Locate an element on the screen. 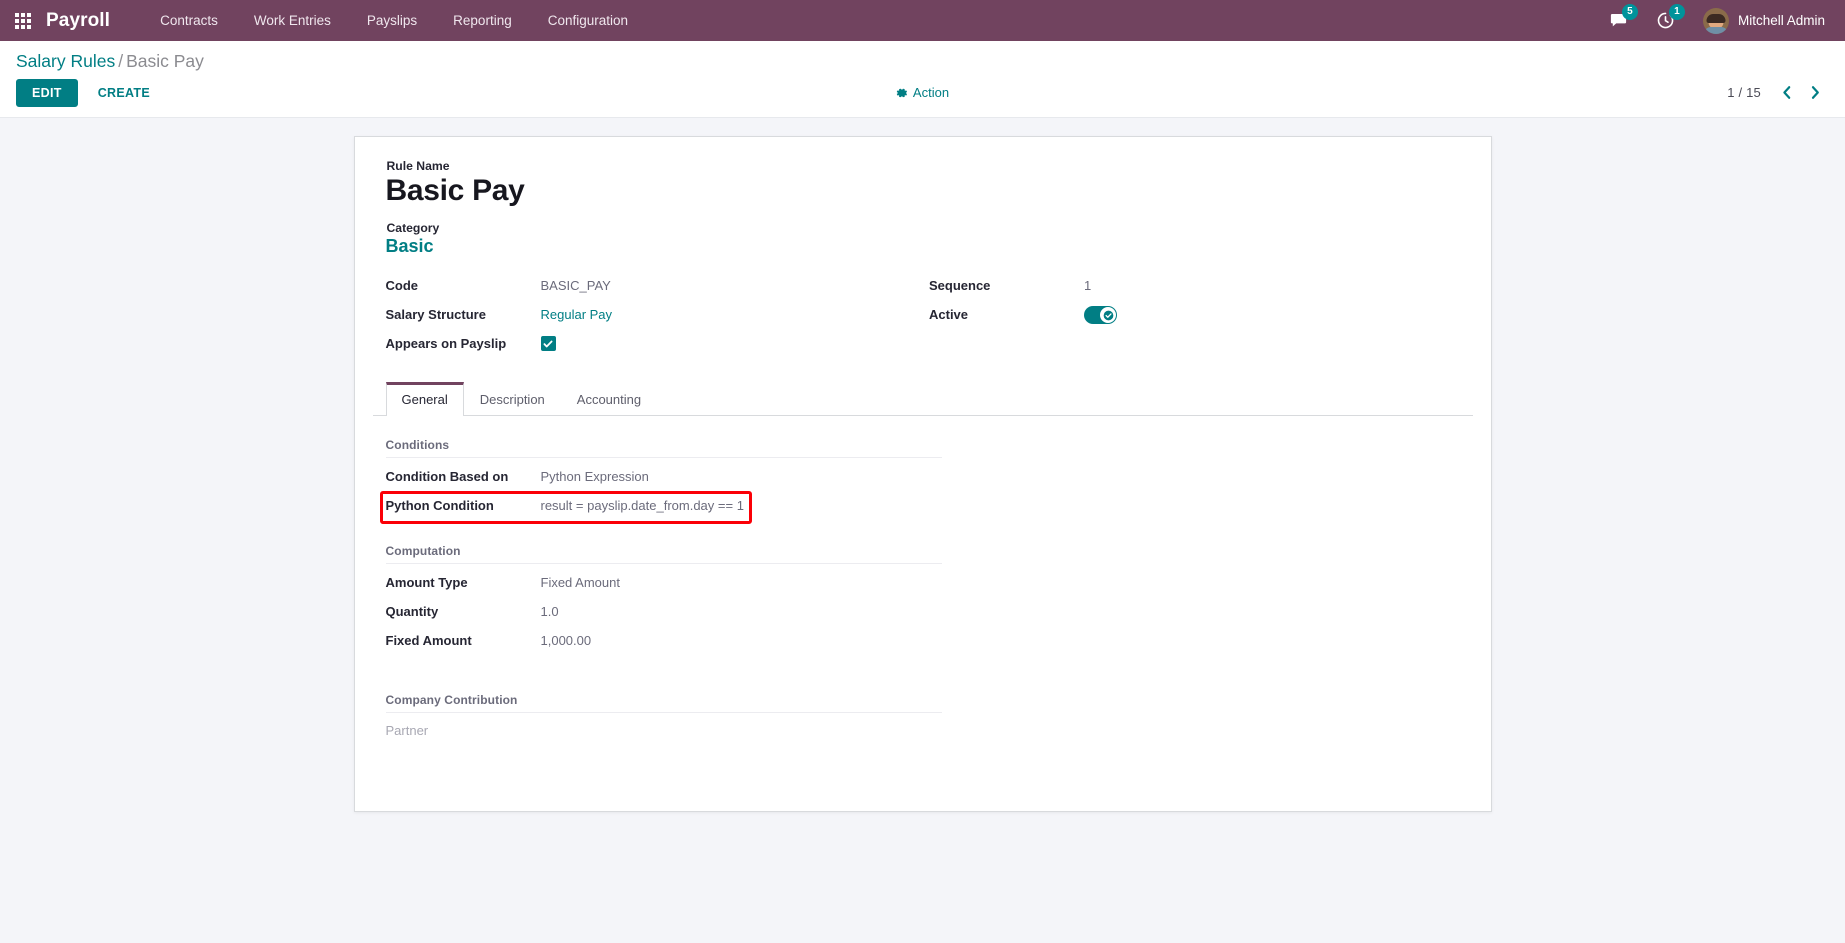 This screenshot has height=943, width=1845. pager: 1 / 15 is located at coordinates (1778, 92).